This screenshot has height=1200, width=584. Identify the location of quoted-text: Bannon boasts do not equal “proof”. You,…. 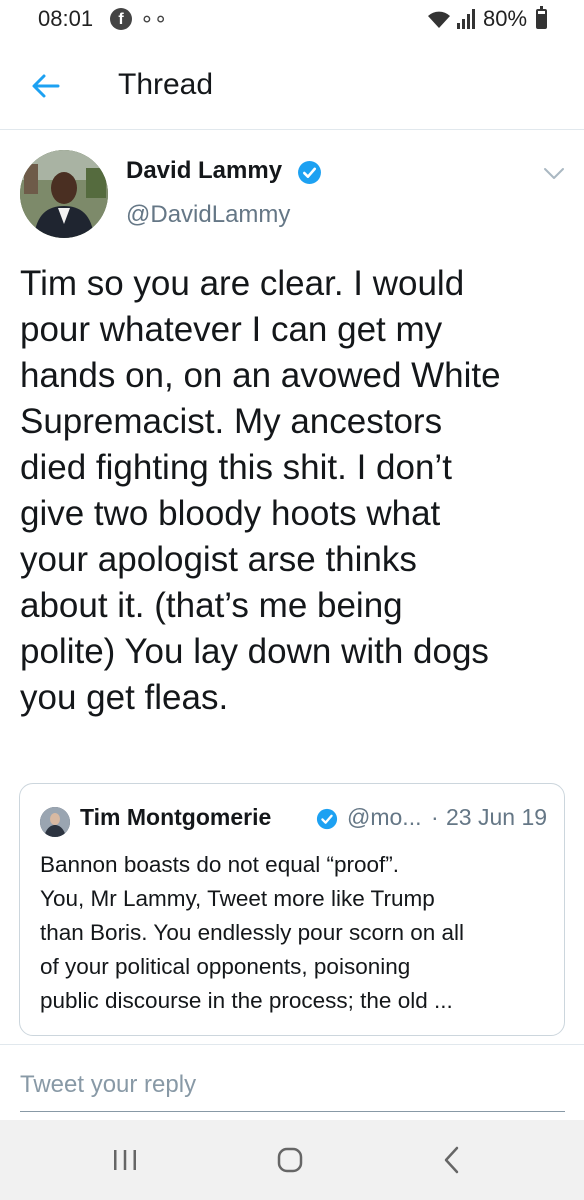
(295, 933).